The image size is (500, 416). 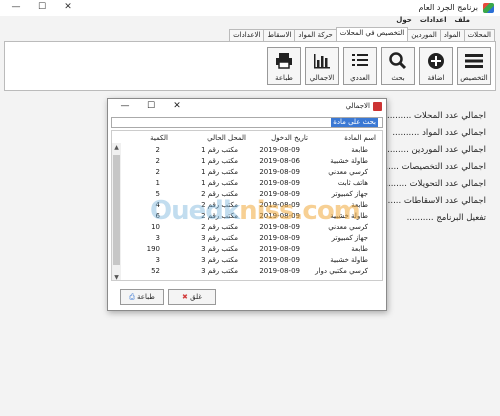 I want to click on table-row: هاتف ثابت 2019-08-09 مكتب رقم 1 1, so click(x=243, y=184).